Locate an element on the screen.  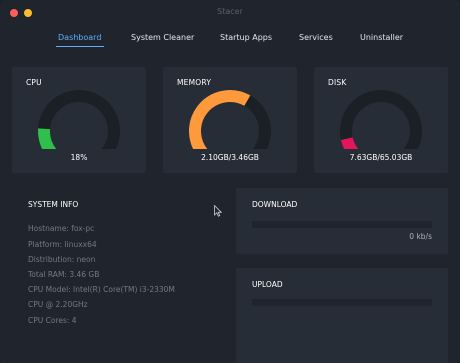
system-info-total-ram: Total RAM: 3.46 GB is located at coordinates (64, 274).